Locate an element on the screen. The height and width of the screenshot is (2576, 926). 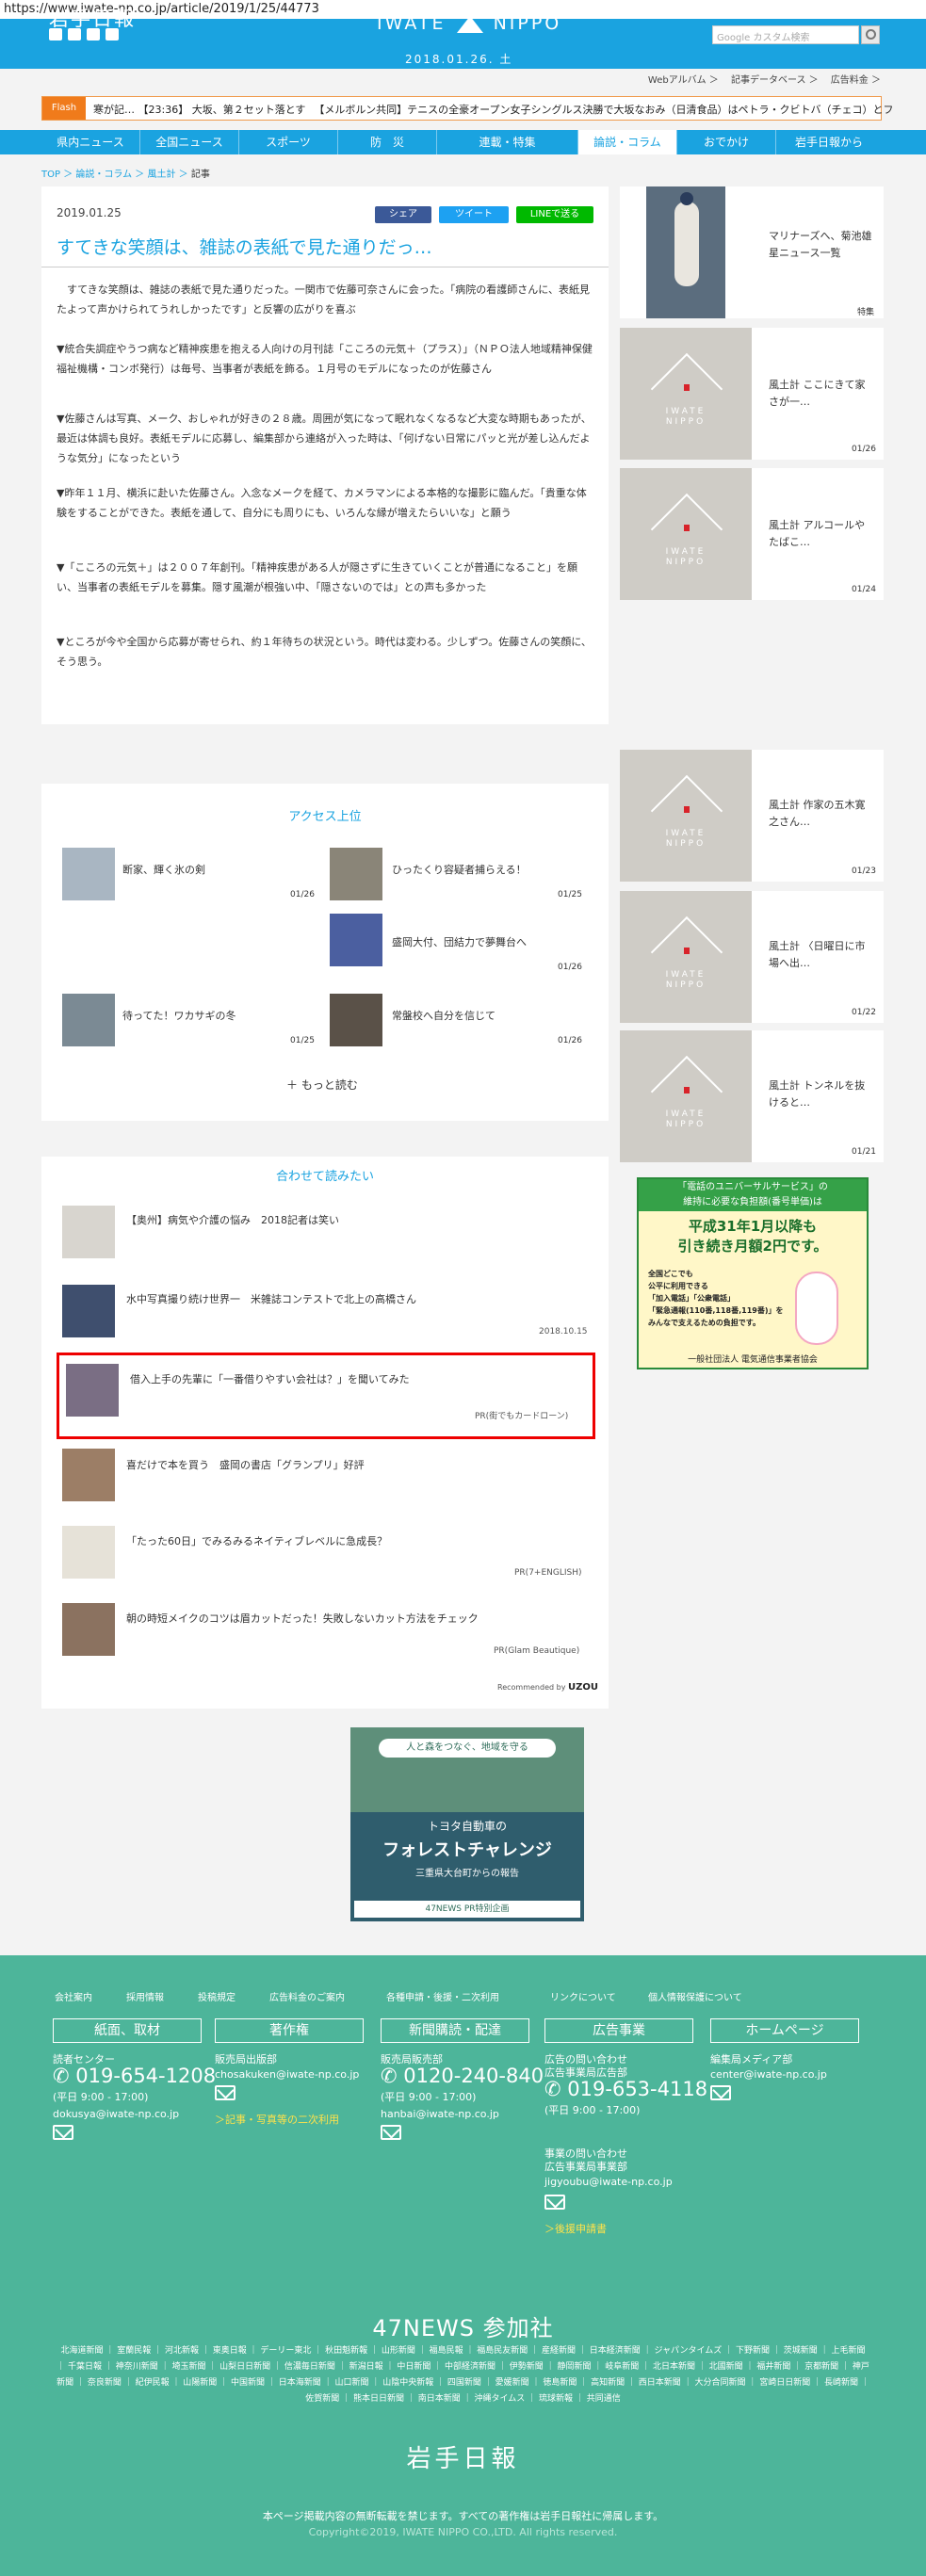
nav-item-active: 論説・コラム is located at coordinates (627, 142).